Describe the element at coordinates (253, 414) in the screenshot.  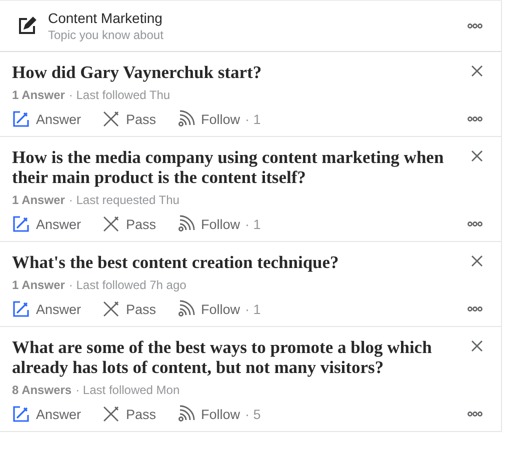
I see `follow-count: · 5` at that location.